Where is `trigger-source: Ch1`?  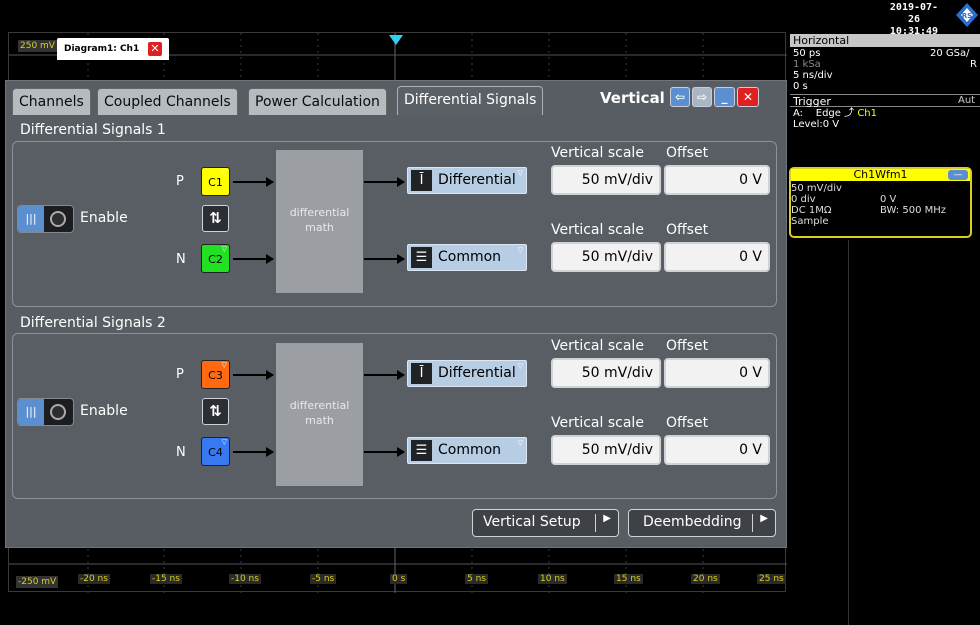
trigger-source: Ch1 is located at coordinates (867, 113).